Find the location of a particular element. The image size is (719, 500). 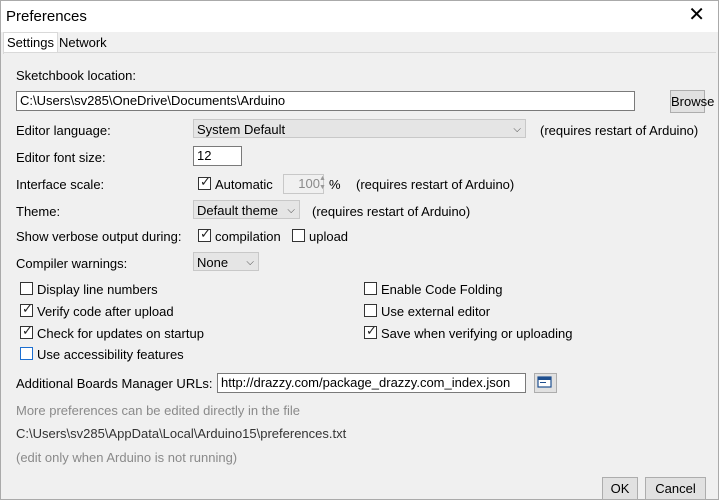

upload-label: upload is located at coordinates (329, 236).